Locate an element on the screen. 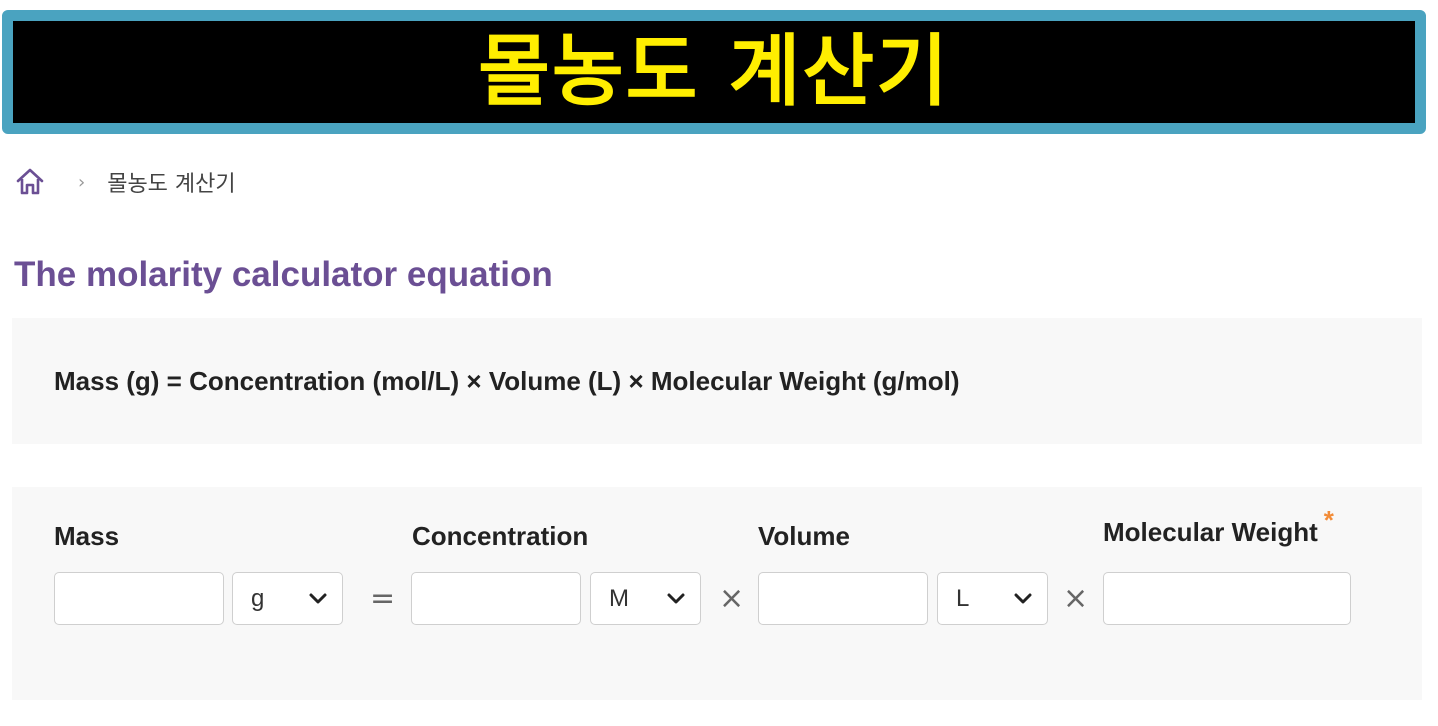 This screenshot has height=726, width=1438. required-indicator: * is located at coordinates (1328, 520).